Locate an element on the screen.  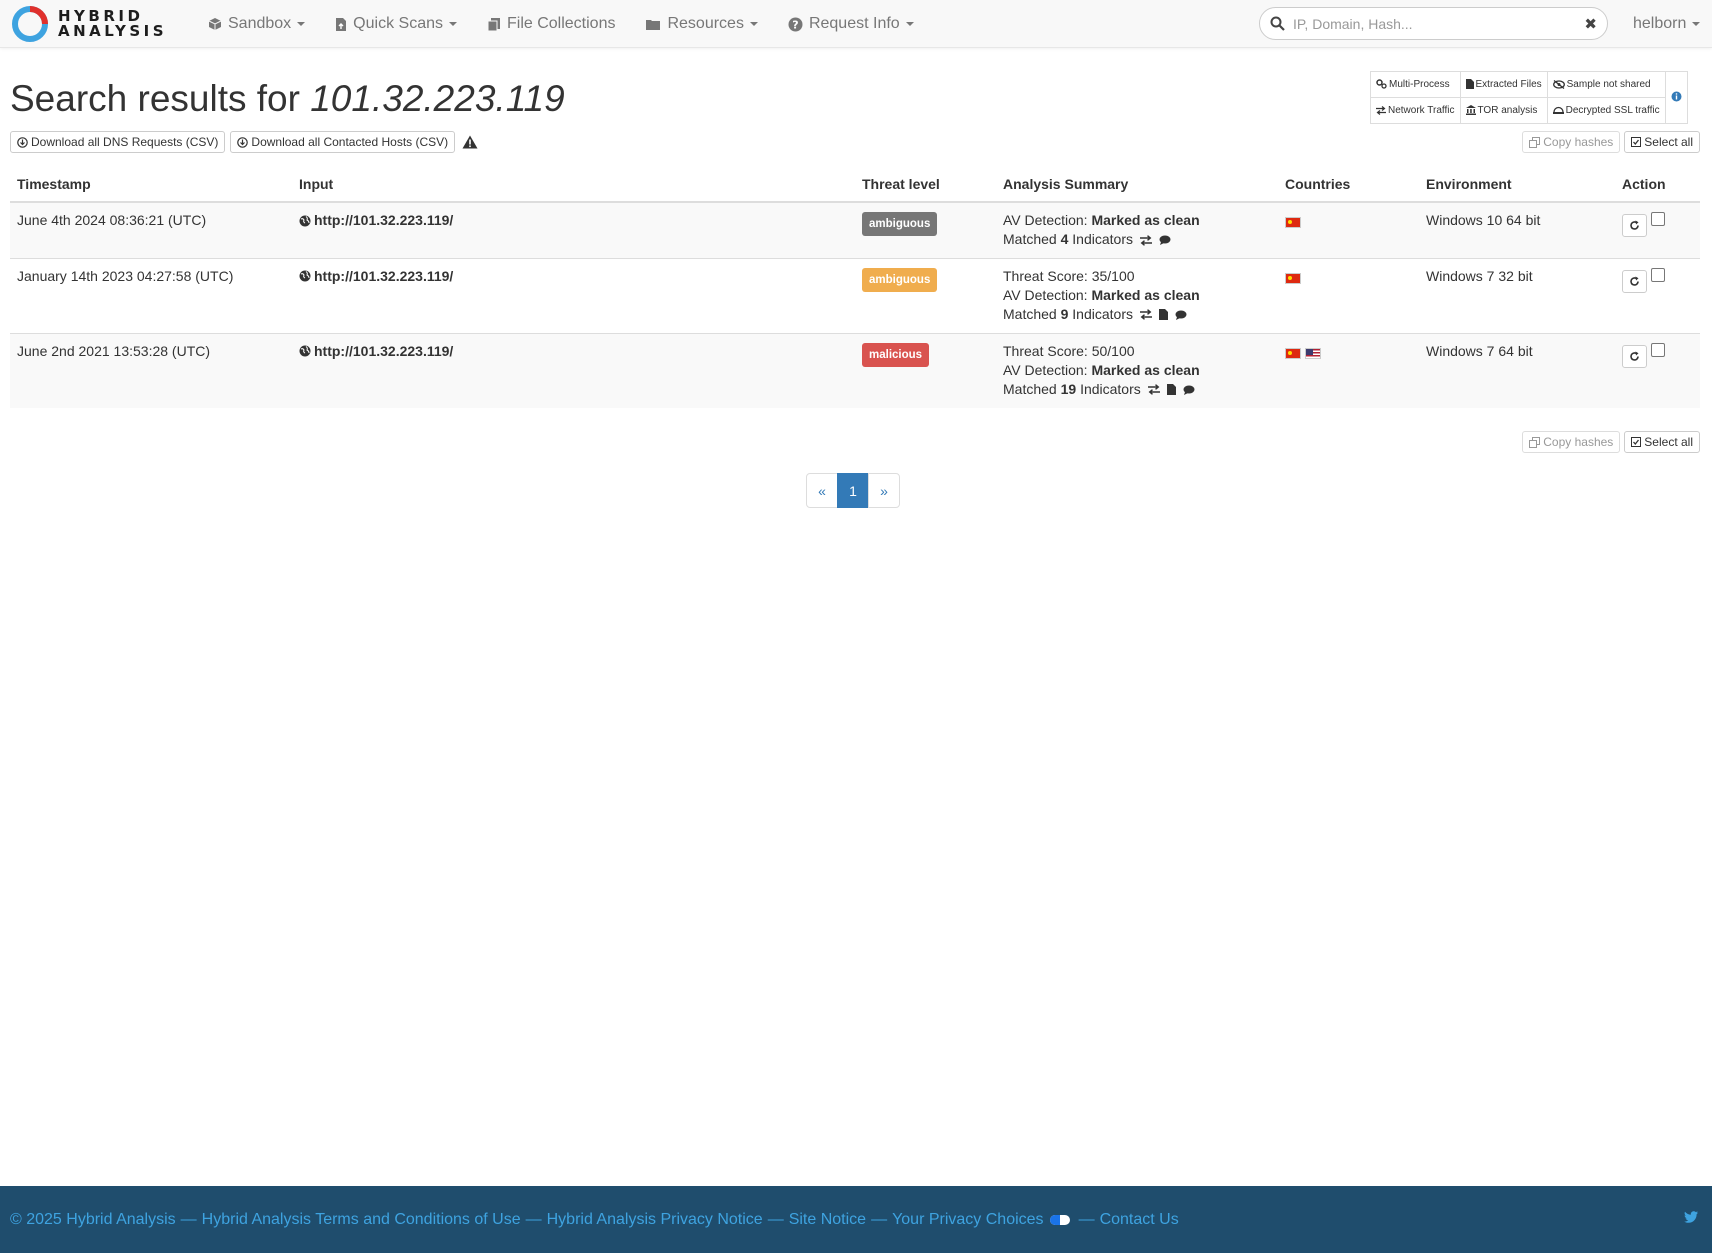
select-all-label: Select all is located at coordinates (1668, 442).